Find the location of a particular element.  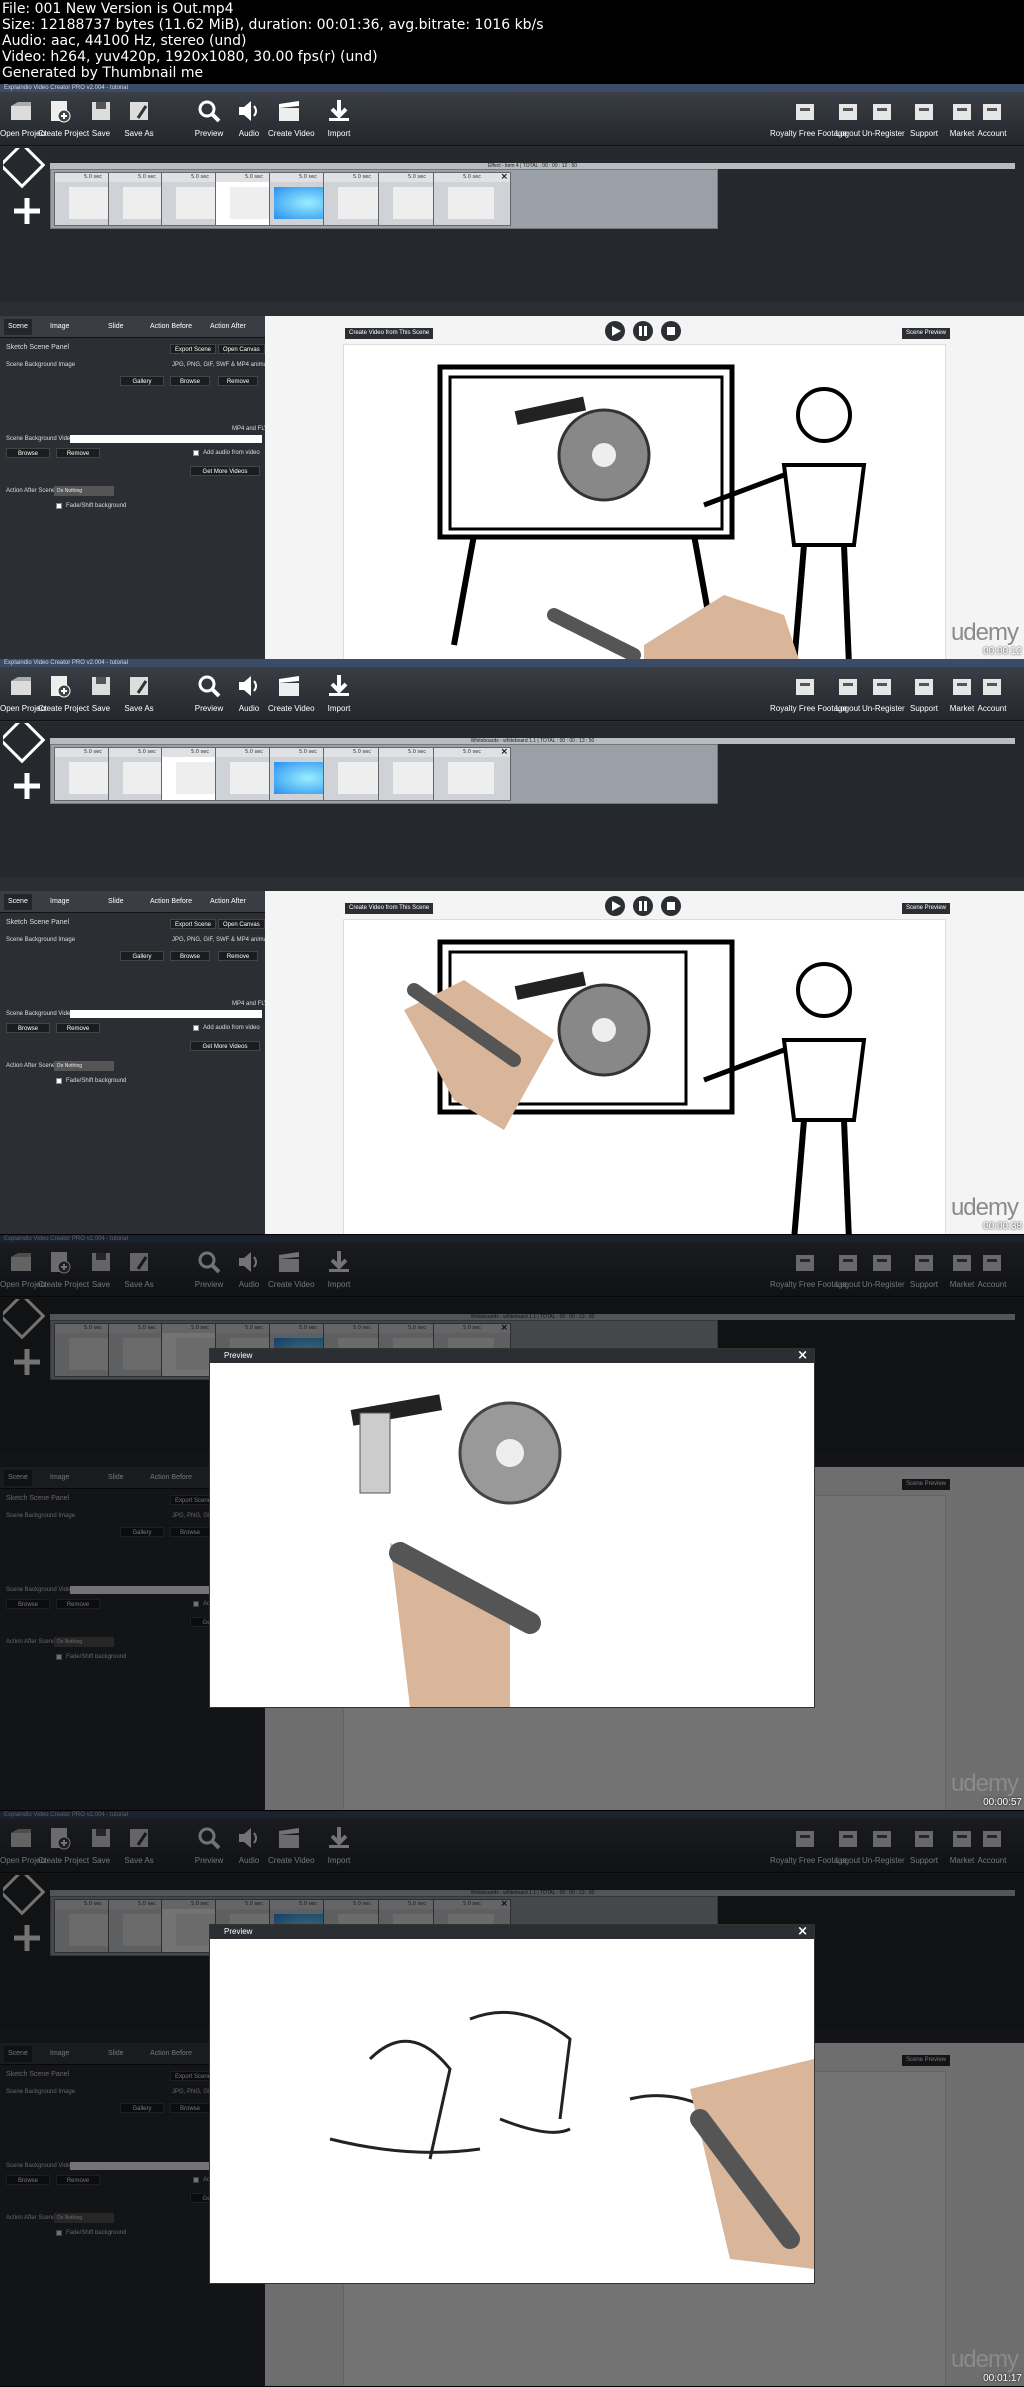

home-icon is located at coordinates (992, 111).